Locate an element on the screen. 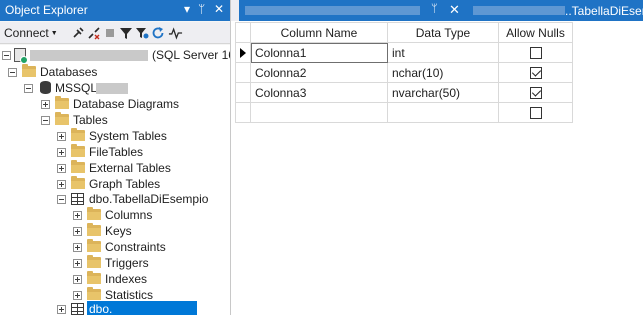 The width and height of the screenshot is (643, 315). tab-title-redacted is located at coordinates (332, 10).